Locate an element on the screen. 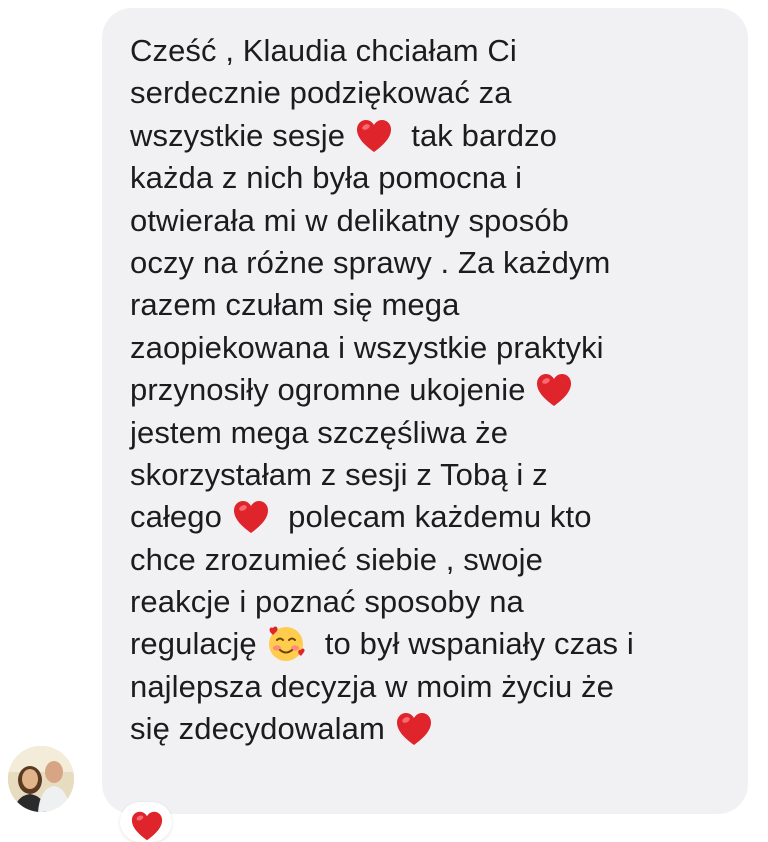  message-line: otwierała mi w delikatny sposób is located at coordinates (429, 221).